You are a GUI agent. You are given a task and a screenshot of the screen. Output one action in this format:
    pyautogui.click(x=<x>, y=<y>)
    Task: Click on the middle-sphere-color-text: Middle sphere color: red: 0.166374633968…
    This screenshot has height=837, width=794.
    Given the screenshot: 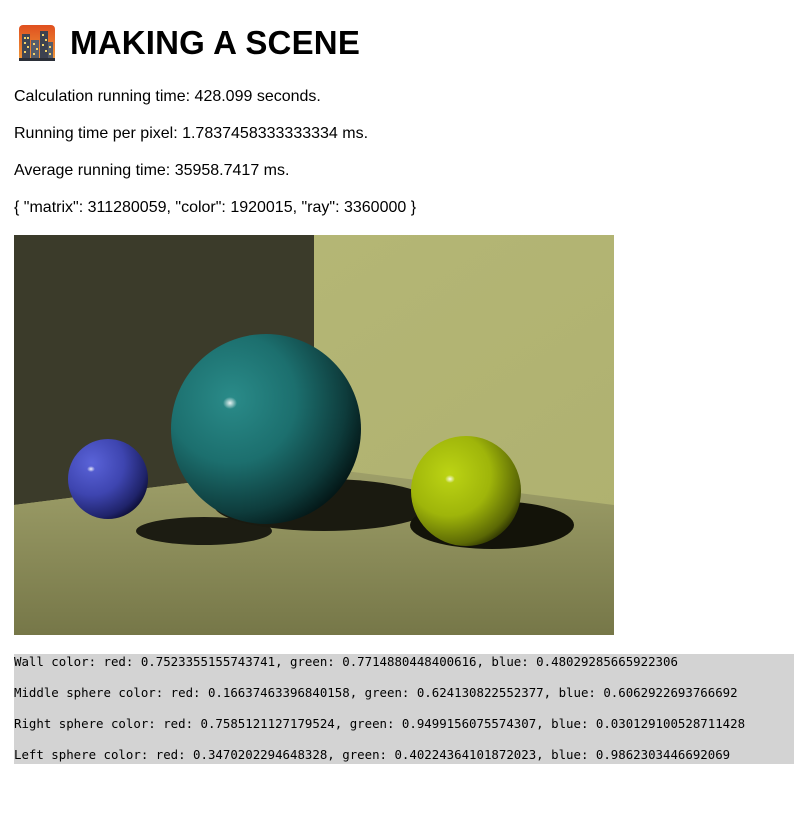 What is the action you would take?
    pyautogui.click(x=376, y=692)
    